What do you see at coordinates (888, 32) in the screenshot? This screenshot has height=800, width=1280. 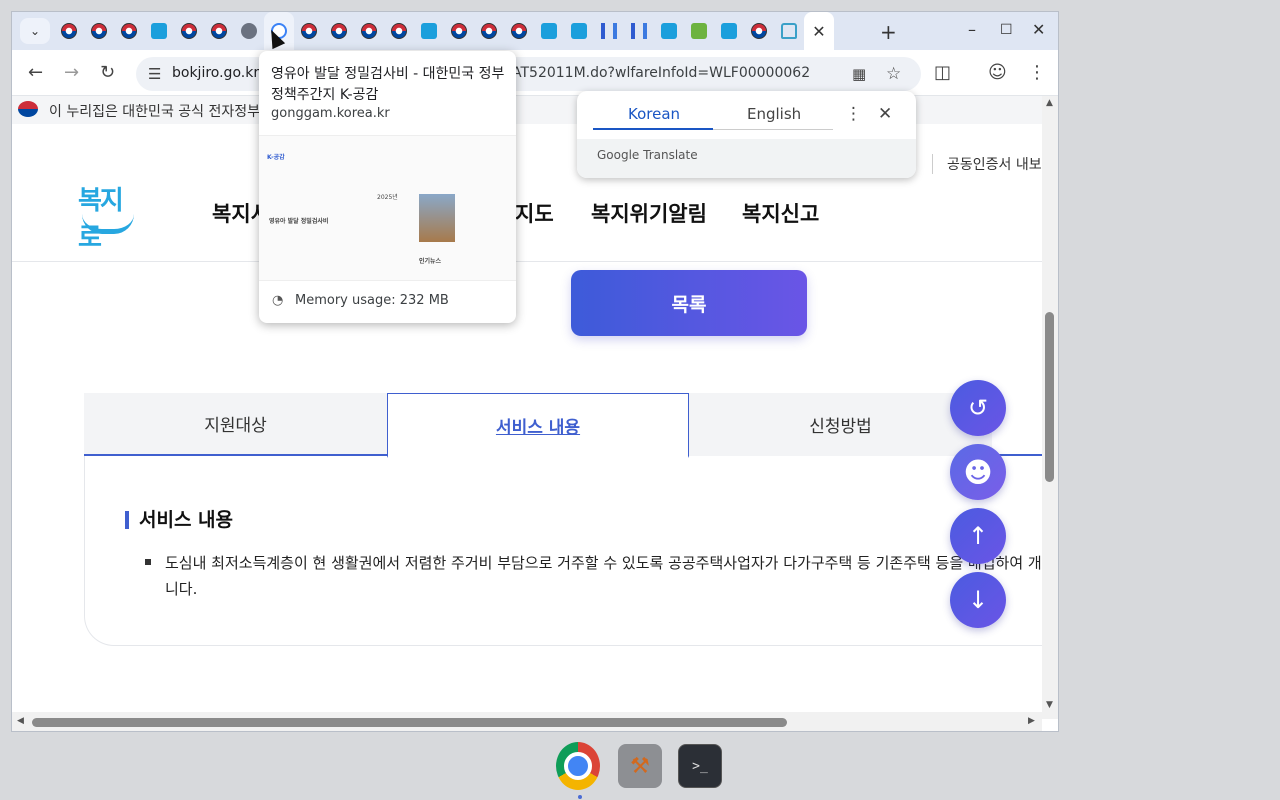 I see `new-tab-button: +` at bounding box center [888, 32].